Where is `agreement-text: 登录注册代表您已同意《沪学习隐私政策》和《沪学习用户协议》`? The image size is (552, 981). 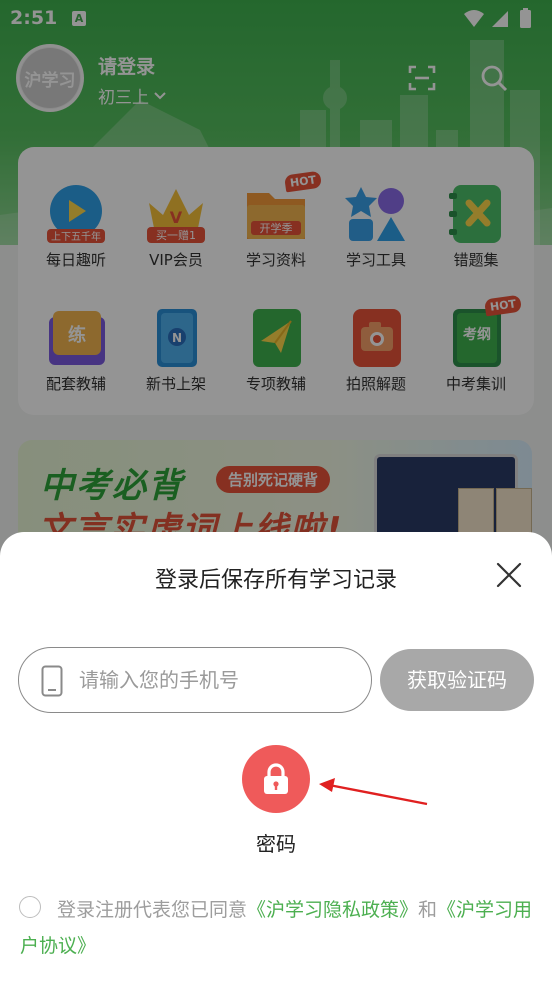
agreement-text: 登录注册代表您已同意《沪学习隐私政策》和《沪学习用户协议》 is located at coordinates (278, 928).